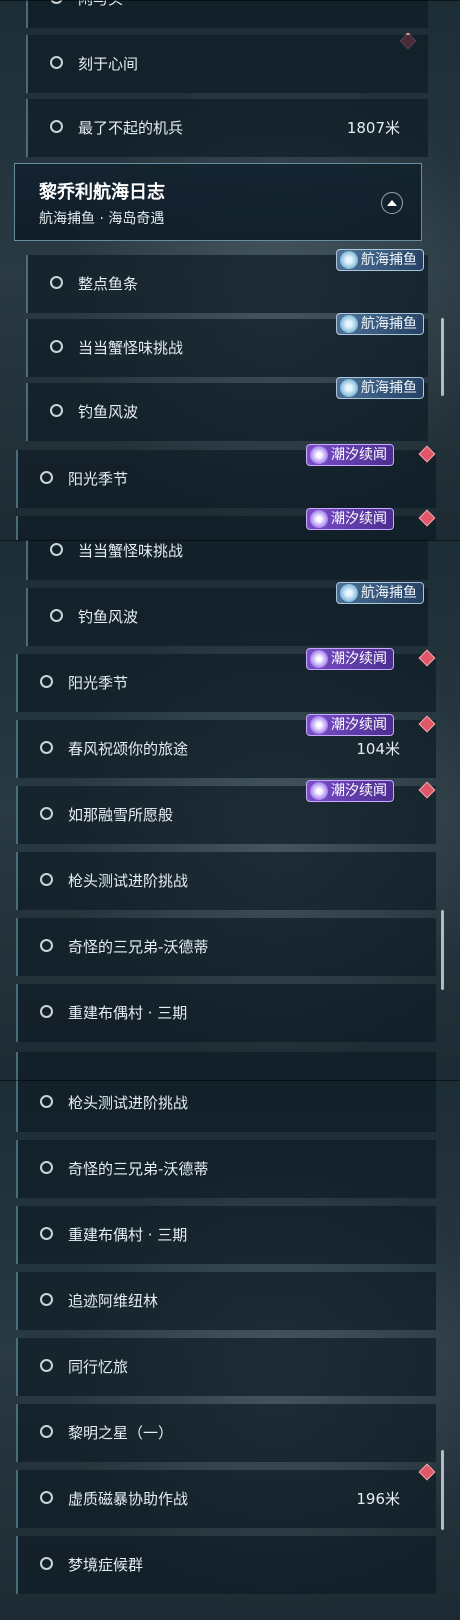  Describe the element at coordinates (113, 1301) in the screenshot. I see `quest-label: 追迹阿维纽林` at that location.